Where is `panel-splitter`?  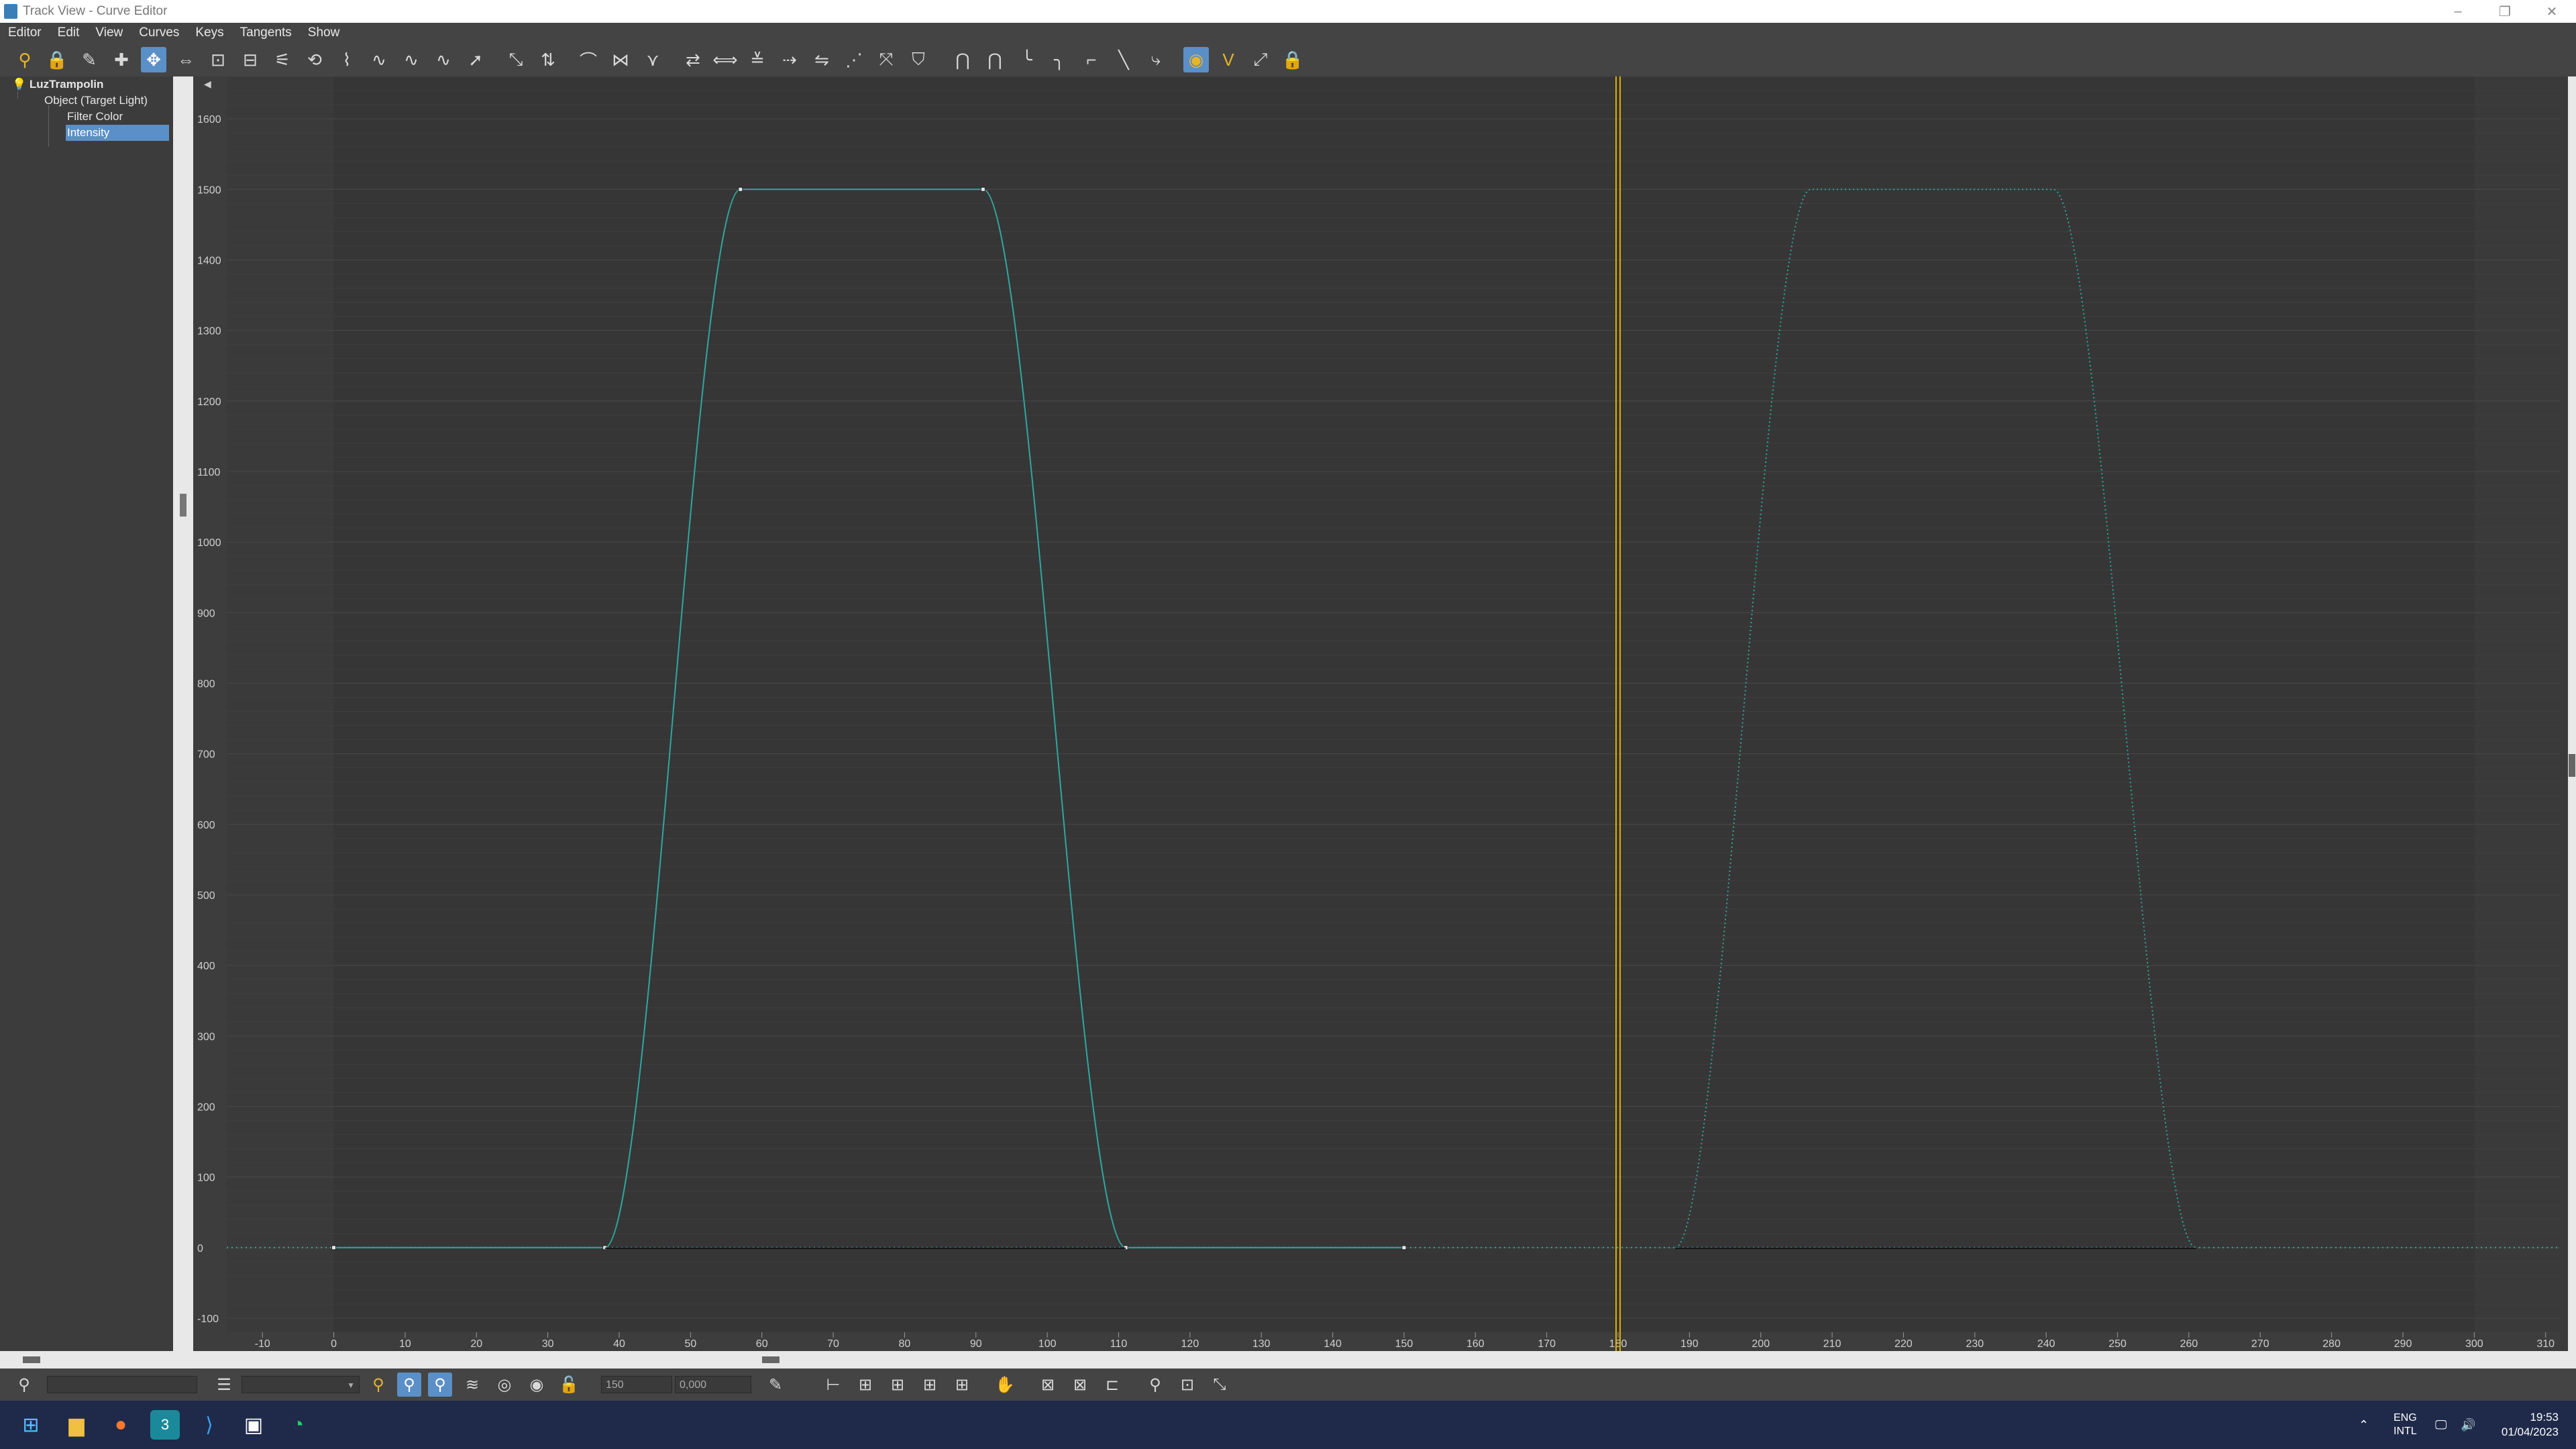
panel-splitter is located at coordinates (183, 713).